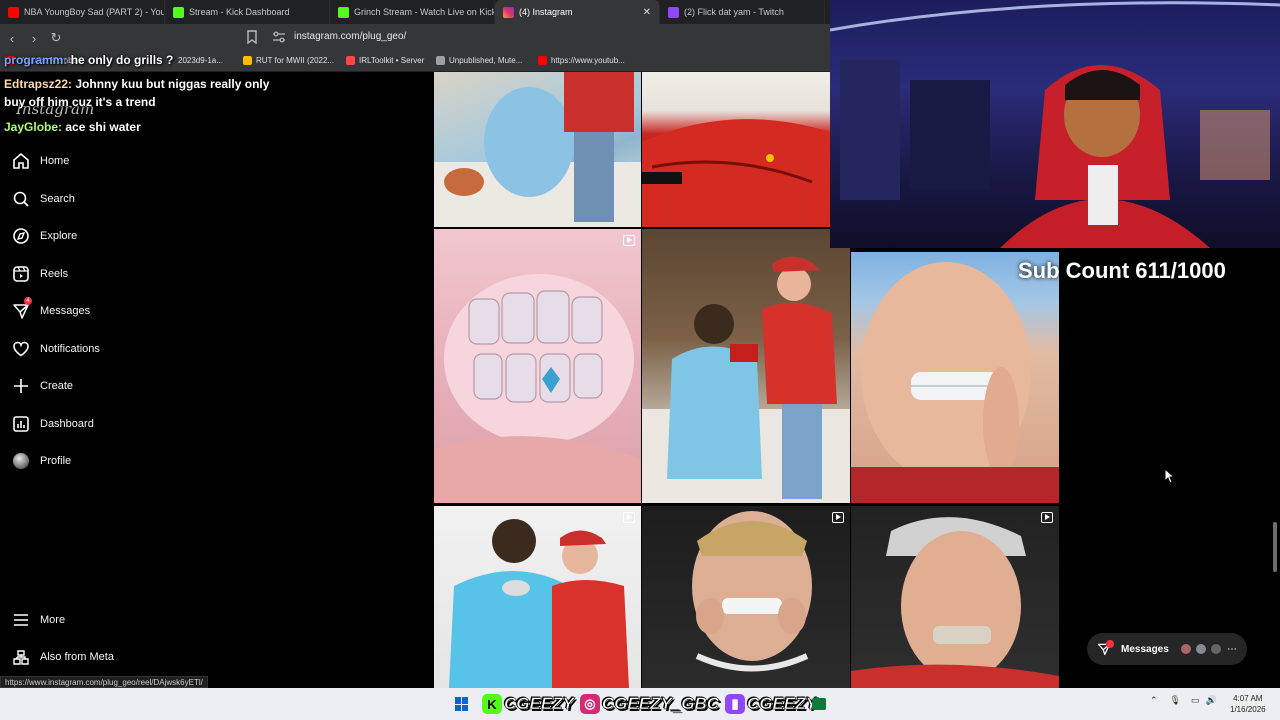 The width and height of the screenshot is (1280, 720). I want to click on scrollbar-thumb, so click(1275, 547).